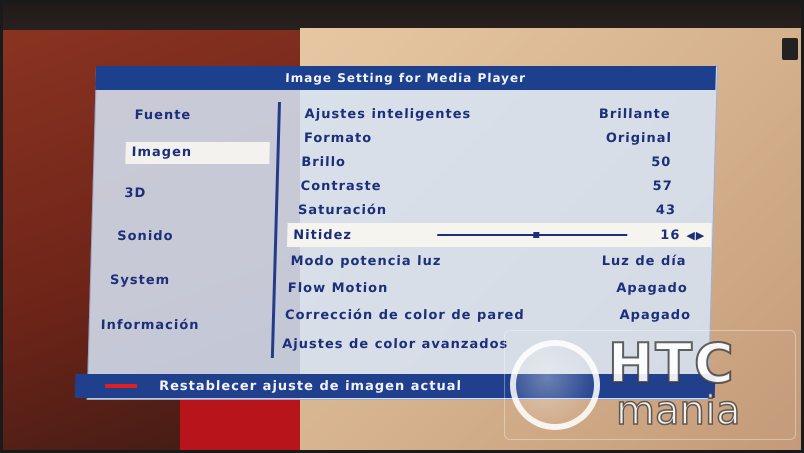 This screenshot has height=453, width=804. What do you see at coordinates (487, 114) in the screenshot?
I see `setting-ajustes-inteligentes: Ajustes inteligentes Brillante` at bounding box center [487, 114].